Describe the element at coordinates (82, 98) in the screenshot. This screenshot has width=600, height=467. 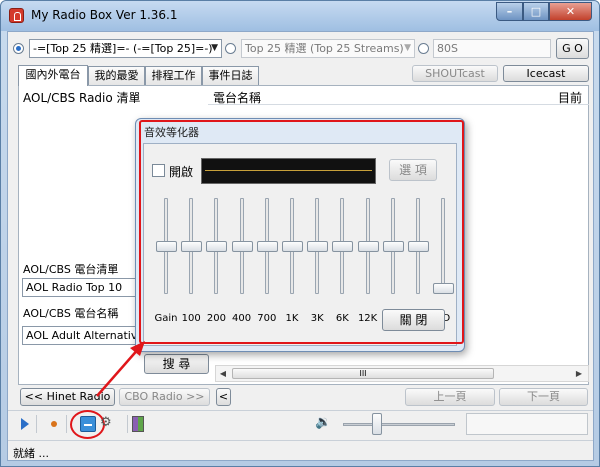
I see `list-header-aol: AOL/CBS Radio 清單` at that location.